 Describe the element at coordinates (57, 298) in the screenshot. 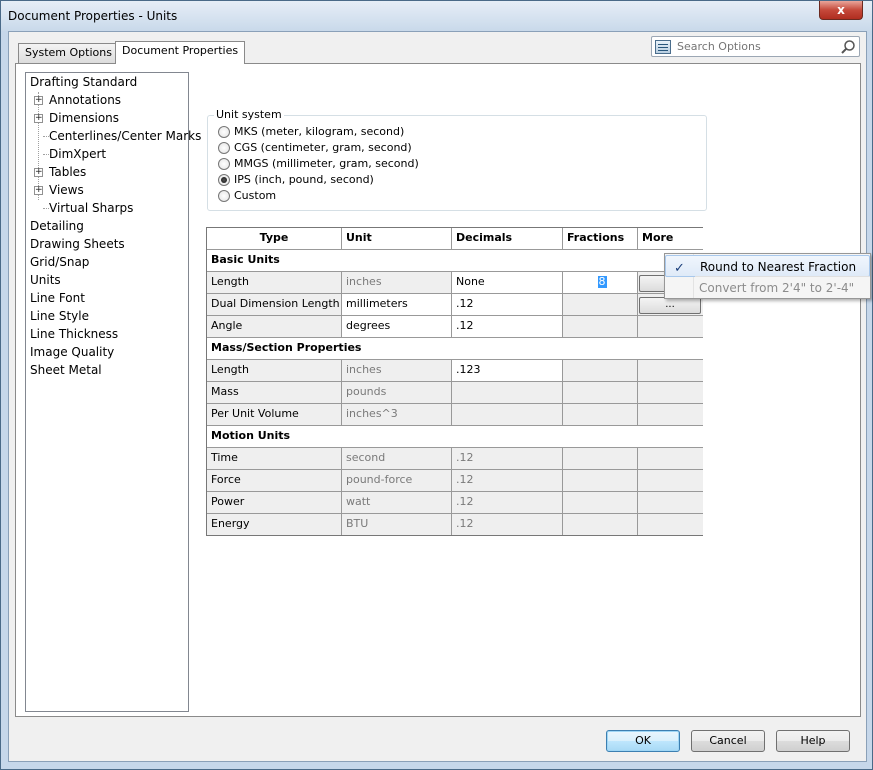

I see `tree-item-line-font: Line Font` at that location.